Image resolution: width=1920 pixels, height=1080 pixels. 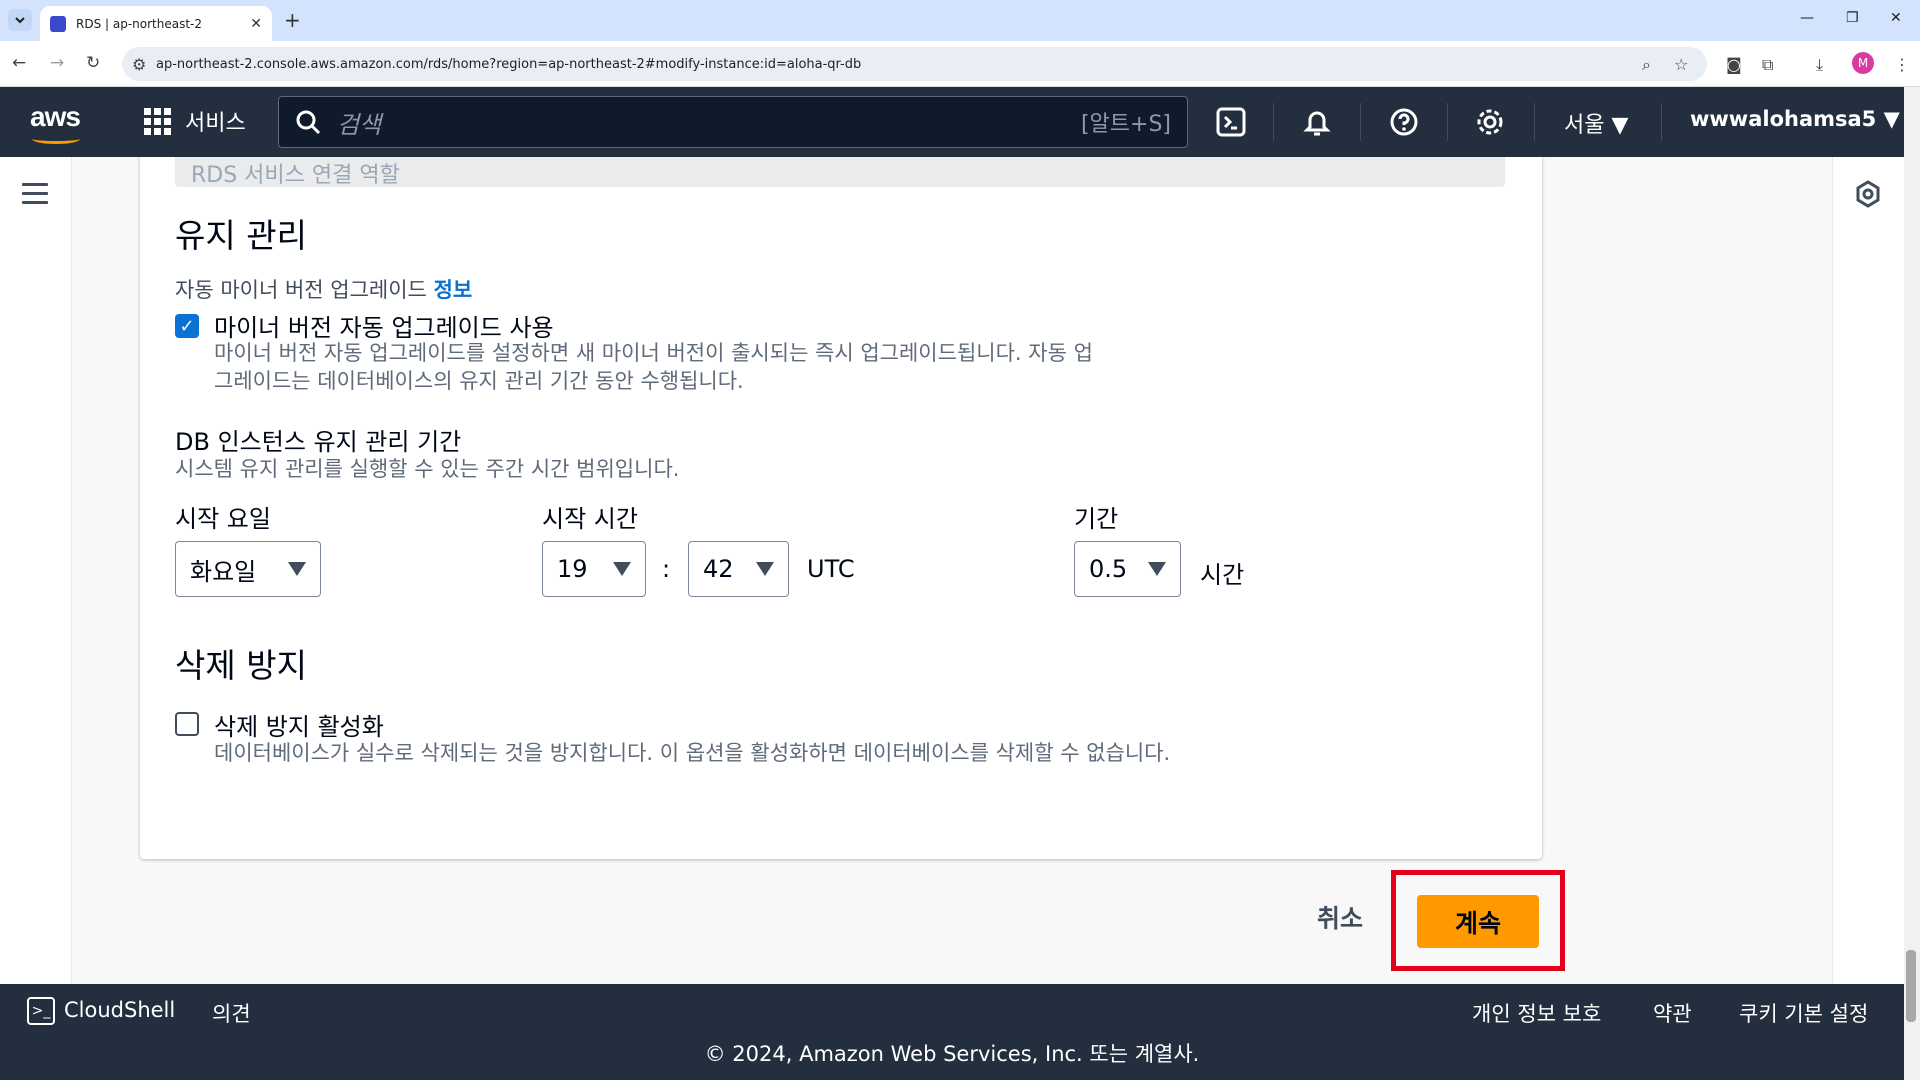 I want to click on scrollbar-thumb, so click(x=1911, y=986).